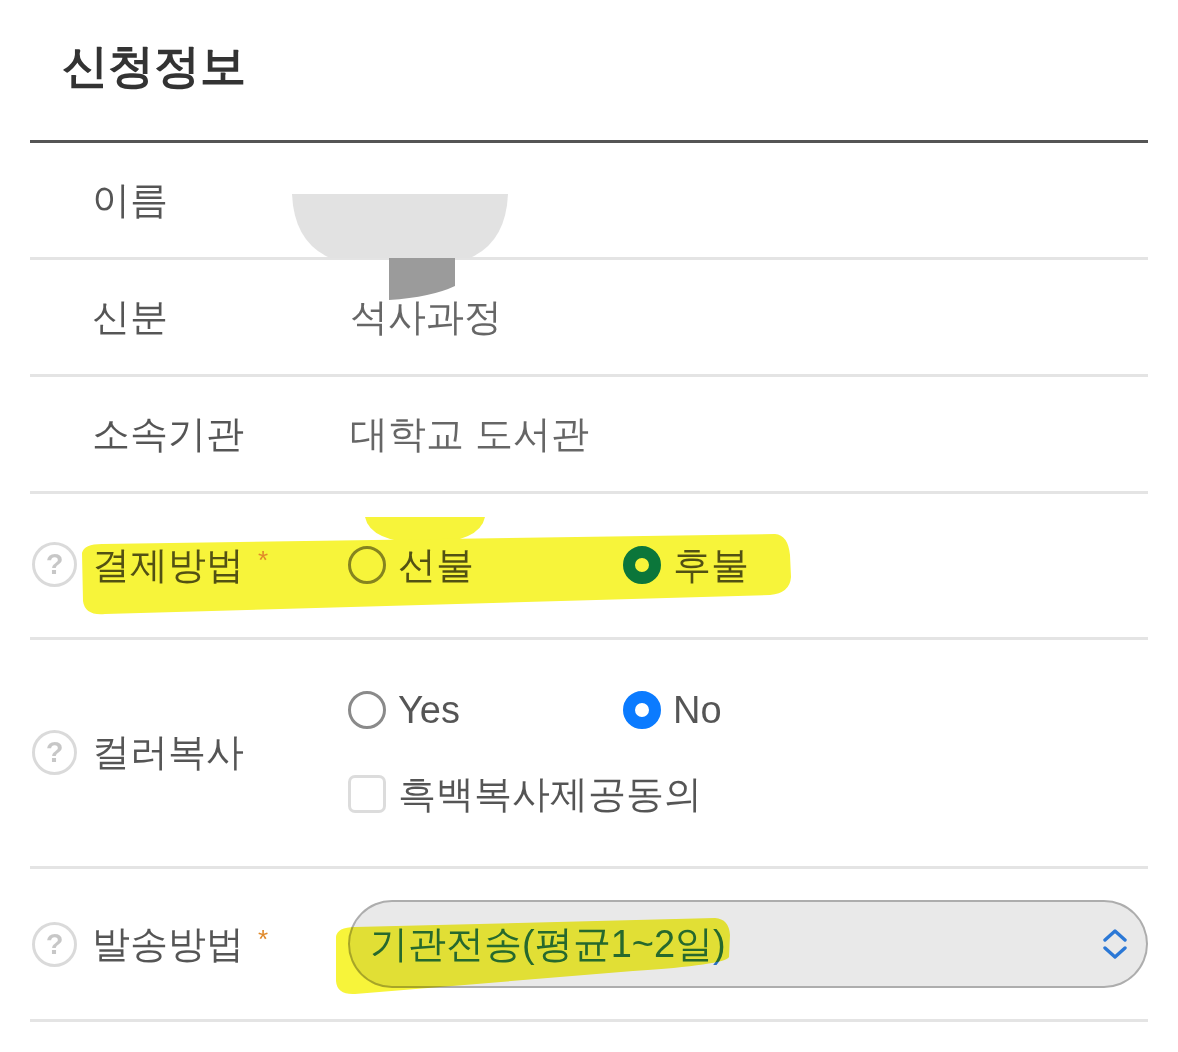  I want to click on option-label: No, so click(697, 710).